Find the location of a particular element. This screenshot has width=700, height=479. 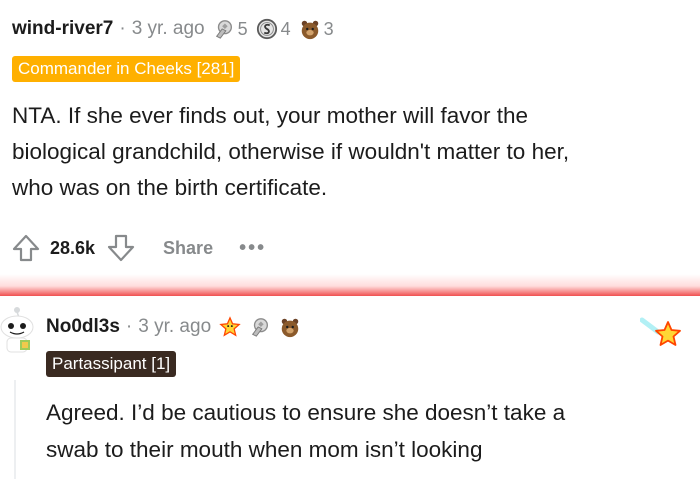

share-button: Share is located at coordinates (188, 248).